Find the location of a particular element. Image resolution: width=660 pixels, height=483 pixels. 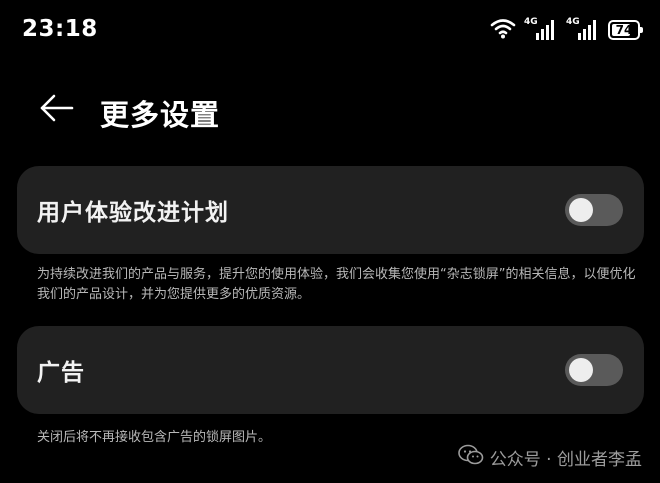

setting-label-ads: 广告 is located at coordinates (61, 373).